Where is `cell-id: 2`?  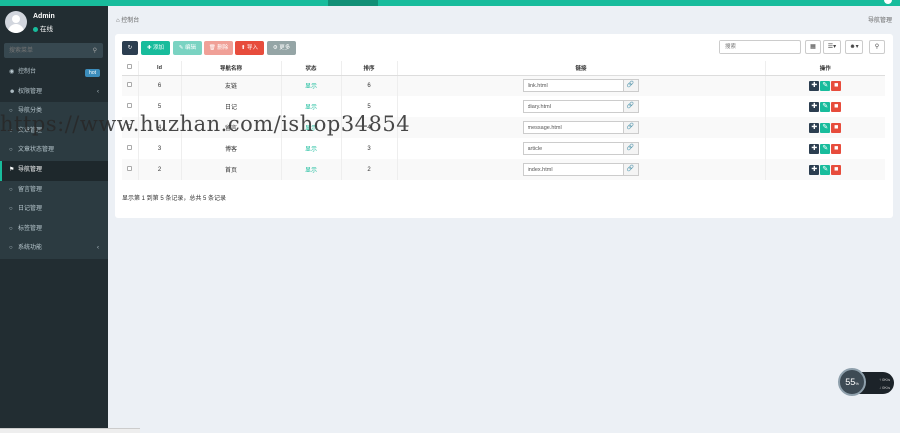
cell-id: 2 is located at coordinates (160, 169).